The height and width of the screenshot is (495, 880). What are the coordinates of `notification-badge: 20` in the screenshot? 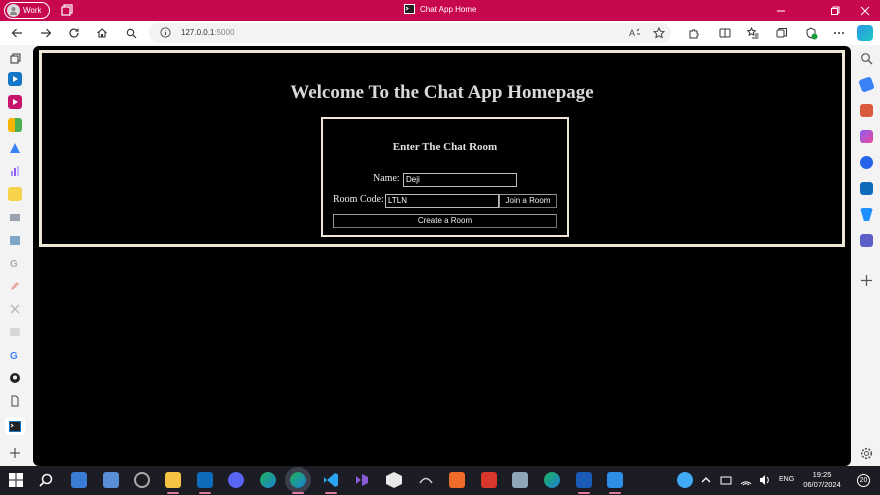 It's located at (863, 480).